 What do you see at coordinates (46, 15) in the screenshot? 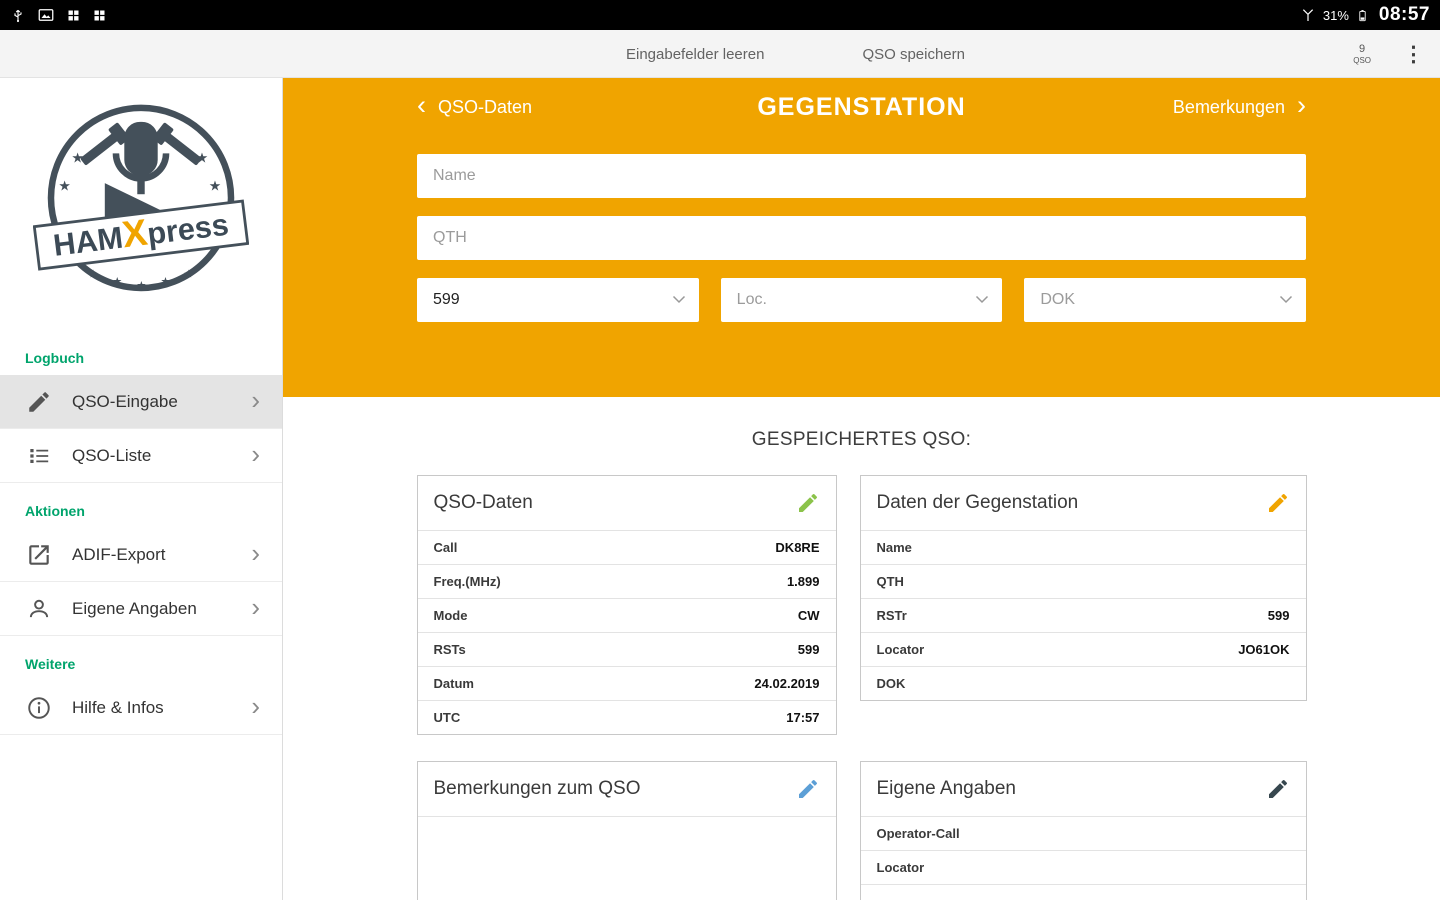
I see `screenshot-icon` at bounding box center [46, 15].